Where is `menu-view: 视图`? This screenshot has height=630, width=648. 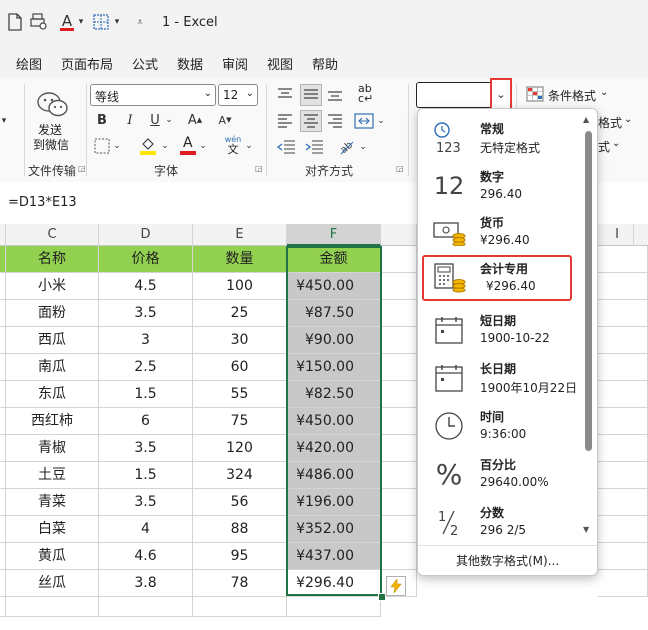 menu-view: 视图 is located at coordinates (280, 63).